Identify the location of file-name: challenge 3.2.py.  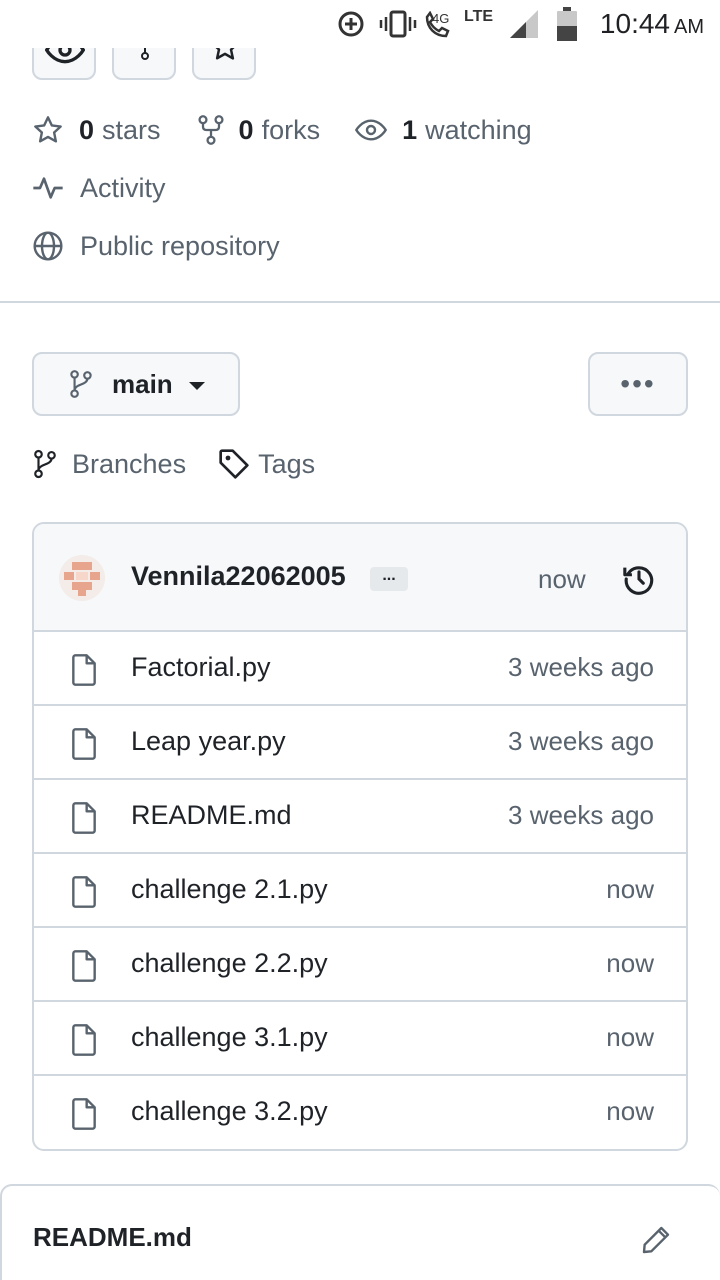
(229, 1111).